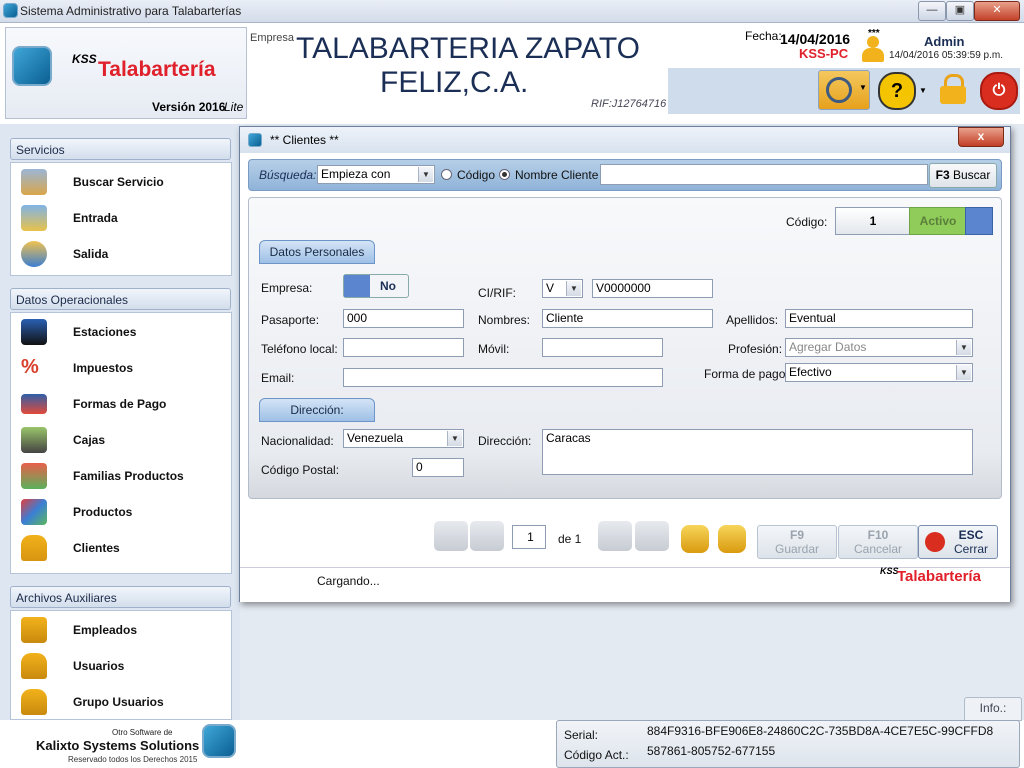  I want to click on sidebar-item-usuarios: Usuarios, so click(121, 666).